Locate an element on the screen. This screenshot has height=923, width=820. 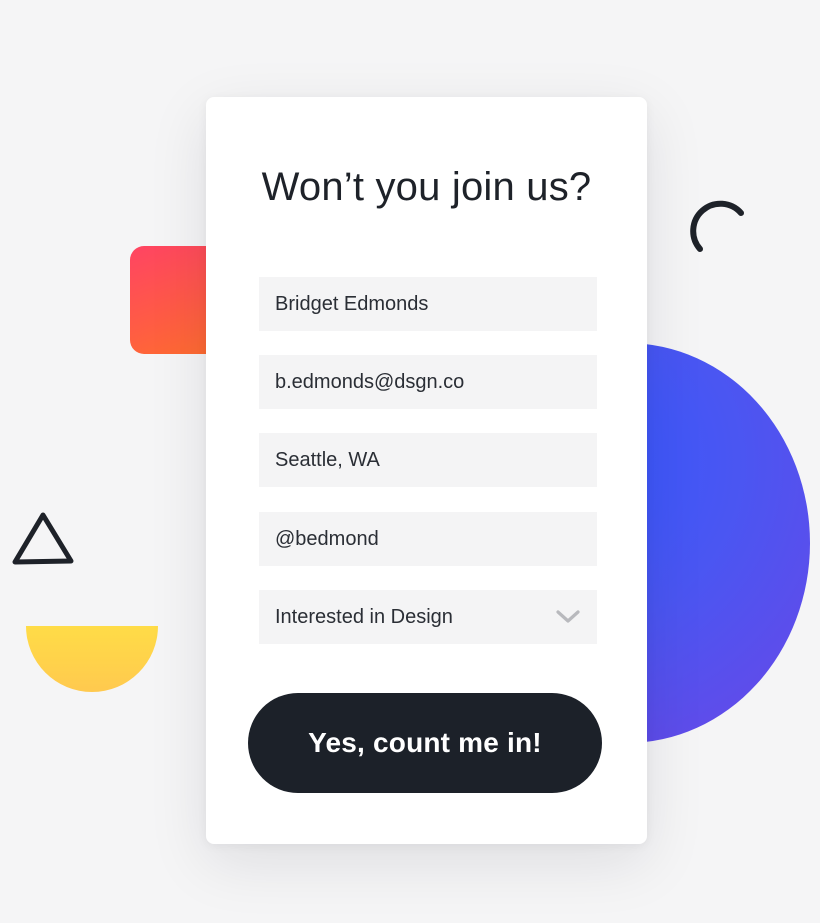
interest-select-value: Interested in Design is located at coordinates (364, 616).